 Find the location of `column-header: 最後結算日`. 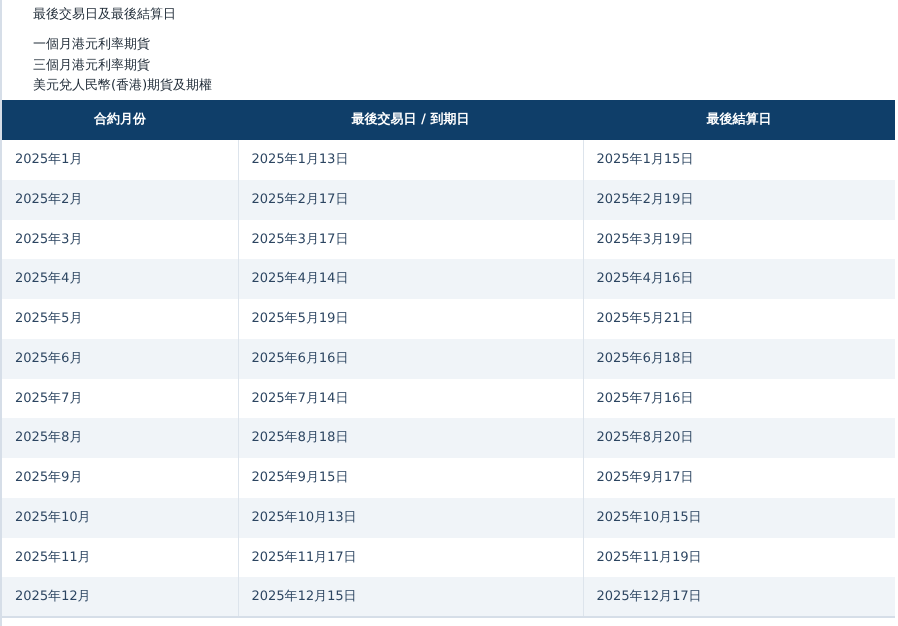

column-header: 最後結算日 is located at coordinates (739, 120).